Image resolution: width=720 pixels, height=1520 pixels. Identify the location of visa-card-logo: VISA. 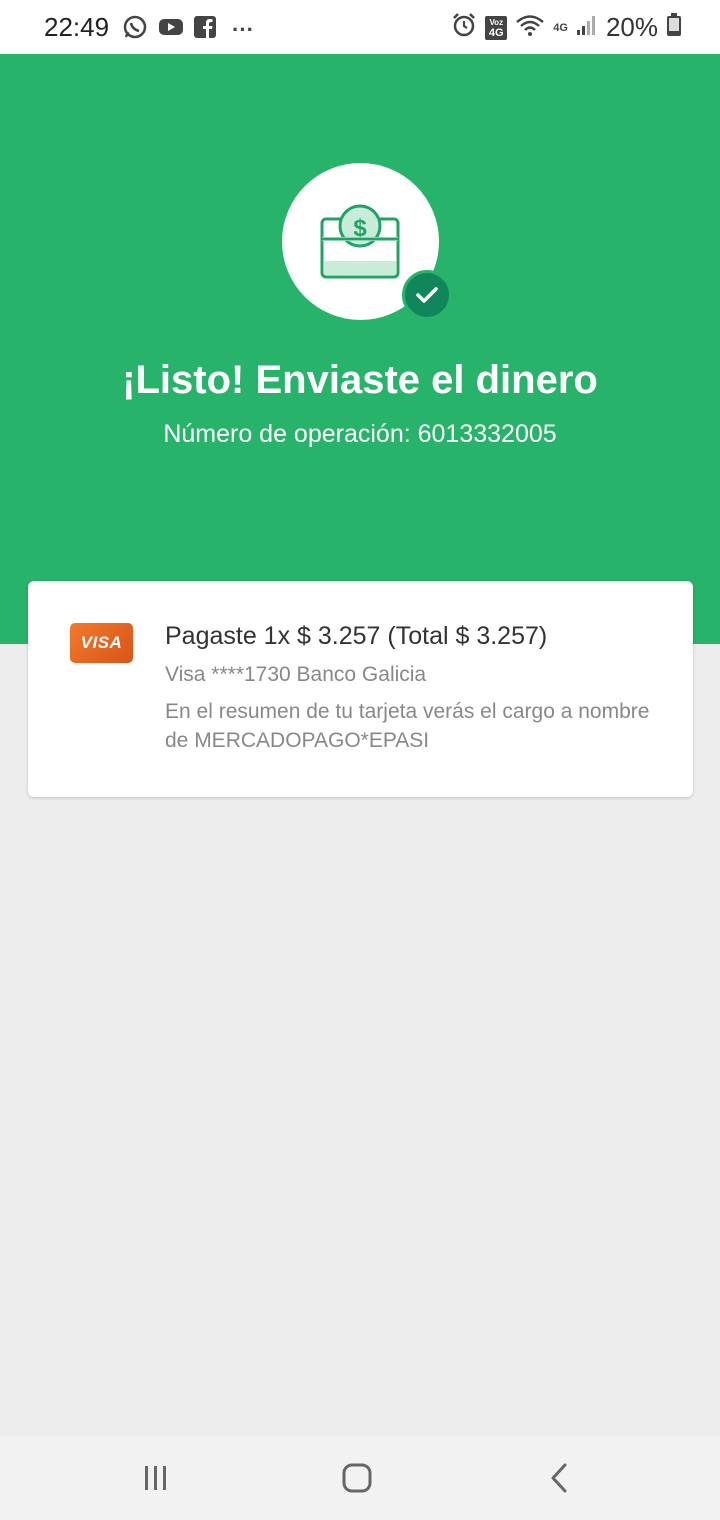
(101, 643).